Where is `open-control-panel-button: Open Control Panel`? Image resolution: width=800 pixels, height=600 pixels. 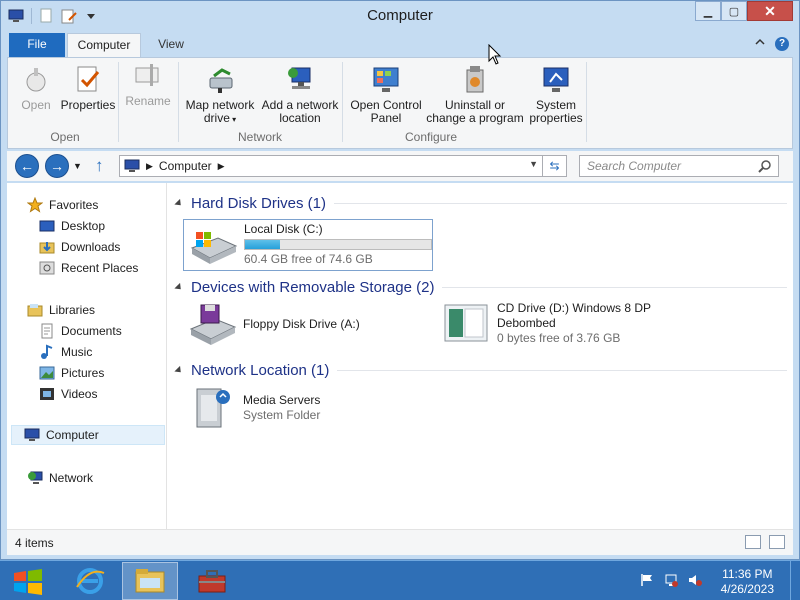
open-control-panel-button: Open Control Panel is located at coordinates (386, 94).